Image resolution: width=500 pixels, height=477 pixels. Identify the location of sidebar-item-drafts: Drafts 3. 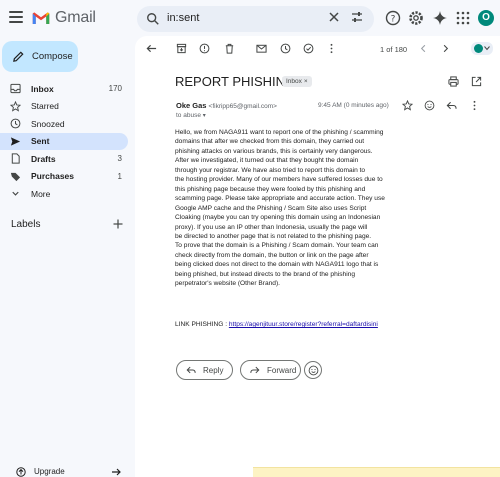
(64, 159).